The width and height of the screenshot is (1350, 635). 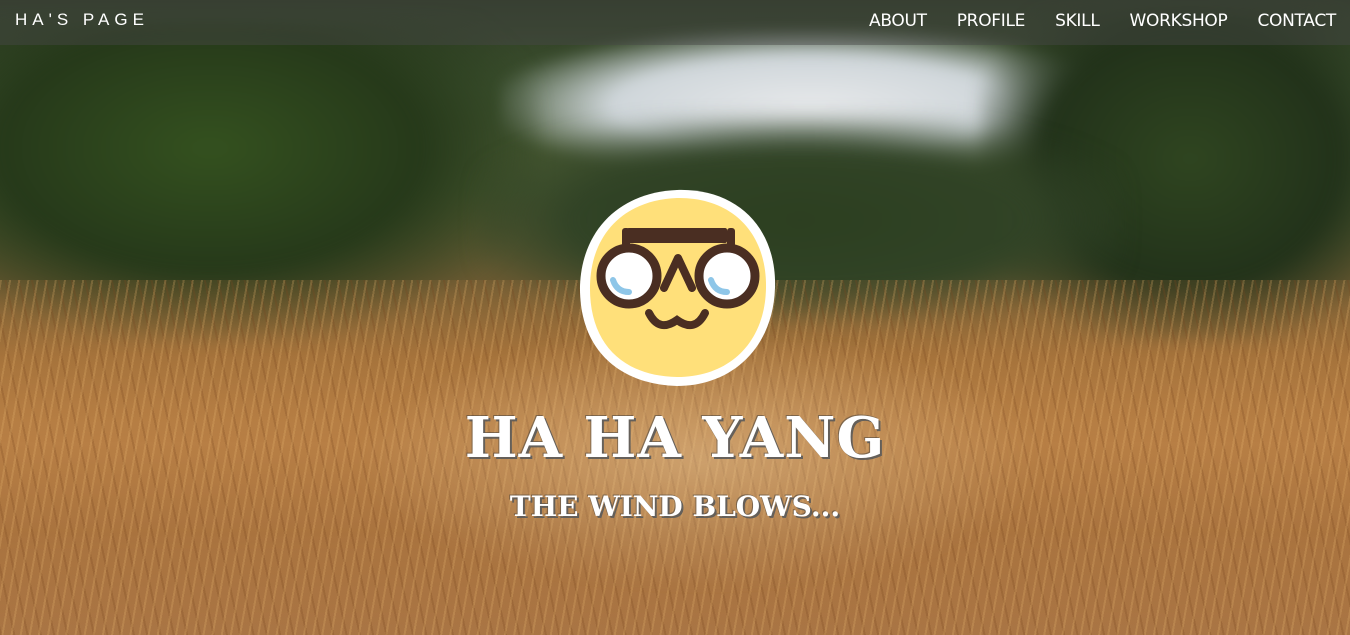 What do you see at coordinates (1296, 21) in the screenshot?
I see `nav-contact: CONTACT` at bounding box center [1296, 21].